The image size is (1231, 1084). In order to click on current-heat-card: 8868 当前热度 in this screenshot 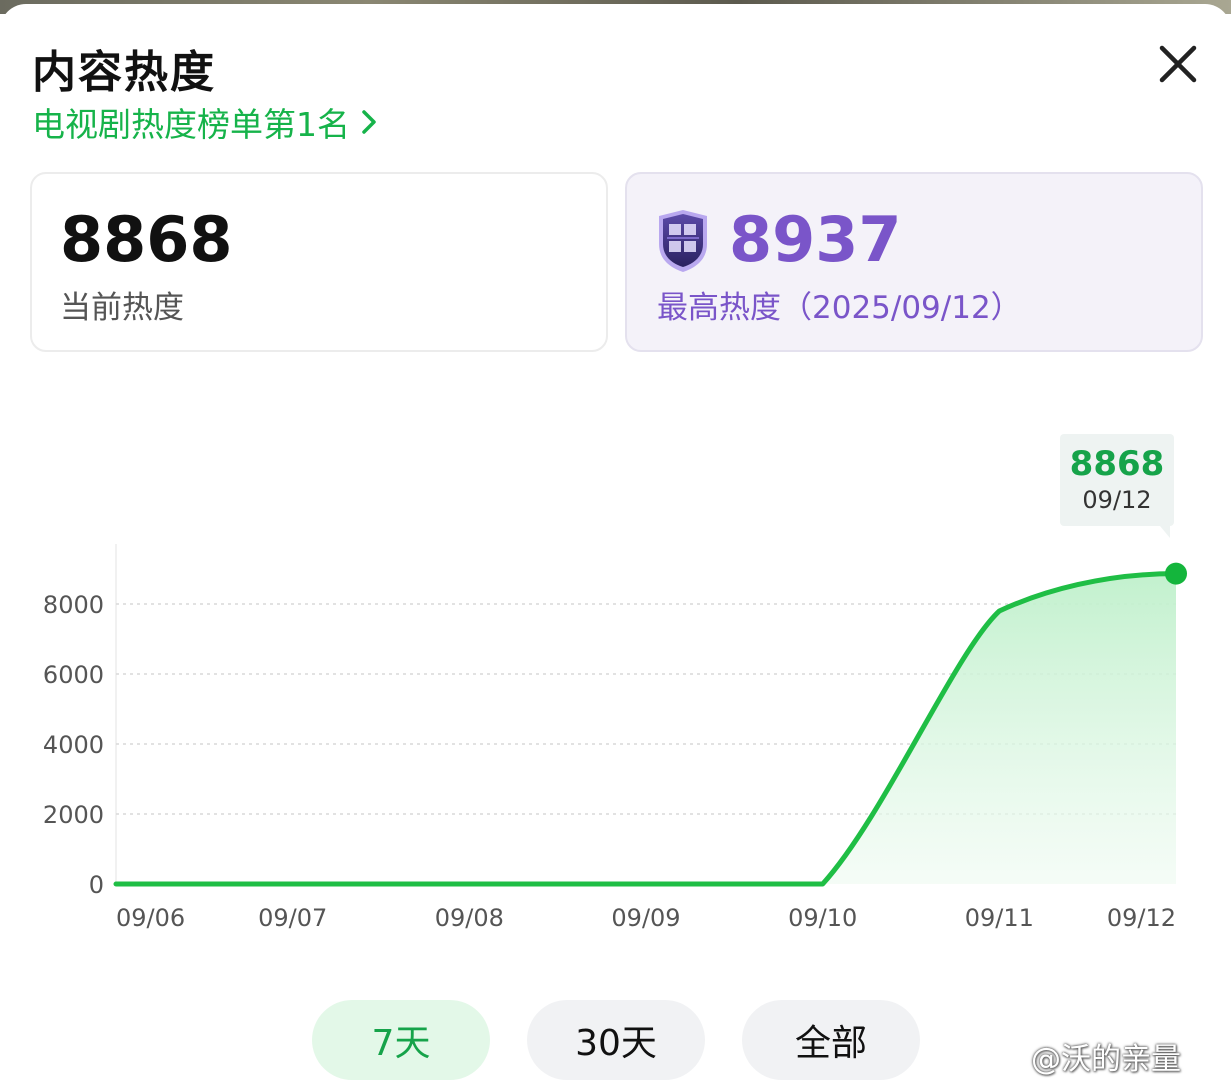, I will do `click(319, 262)`.